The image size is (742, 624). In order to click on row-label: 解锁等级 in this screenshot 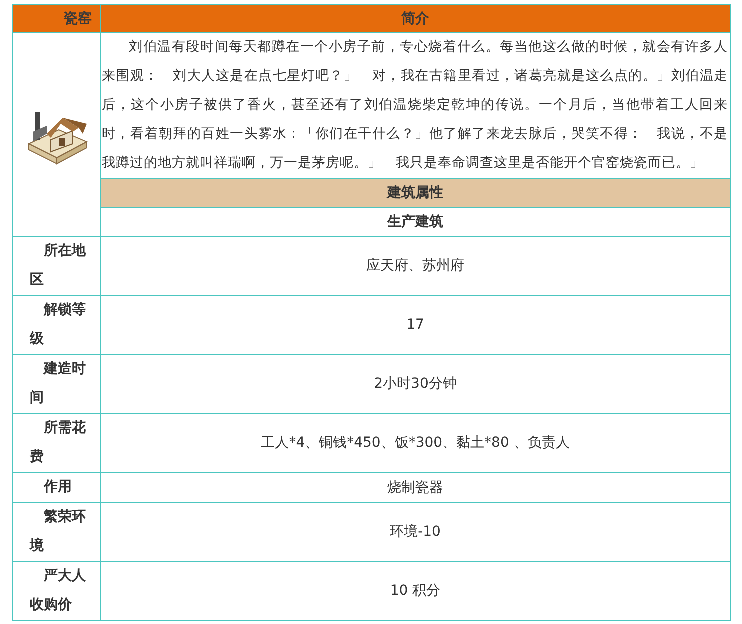, I will do `click(58, 325)`.